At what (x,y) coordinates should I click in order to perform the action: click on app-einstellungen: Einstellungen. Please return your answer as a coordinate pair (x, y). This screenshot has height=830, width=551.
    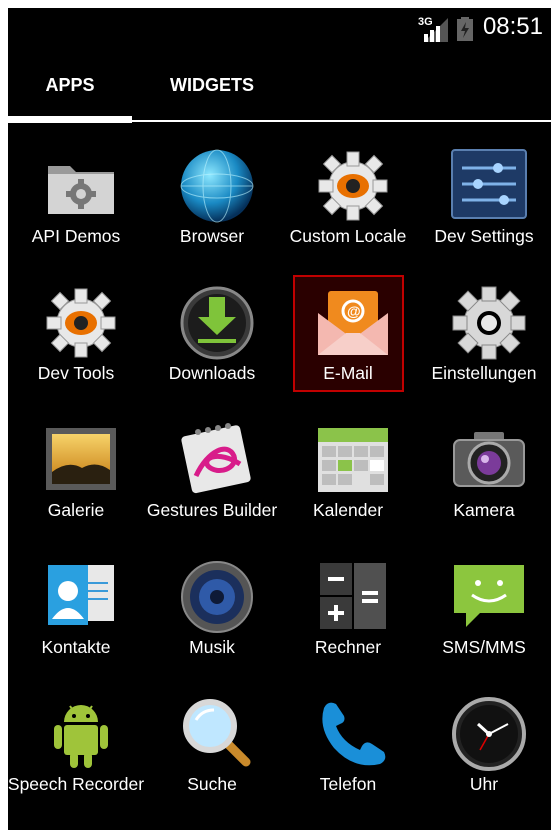
    Looking at the image, I should click on (483, 337).